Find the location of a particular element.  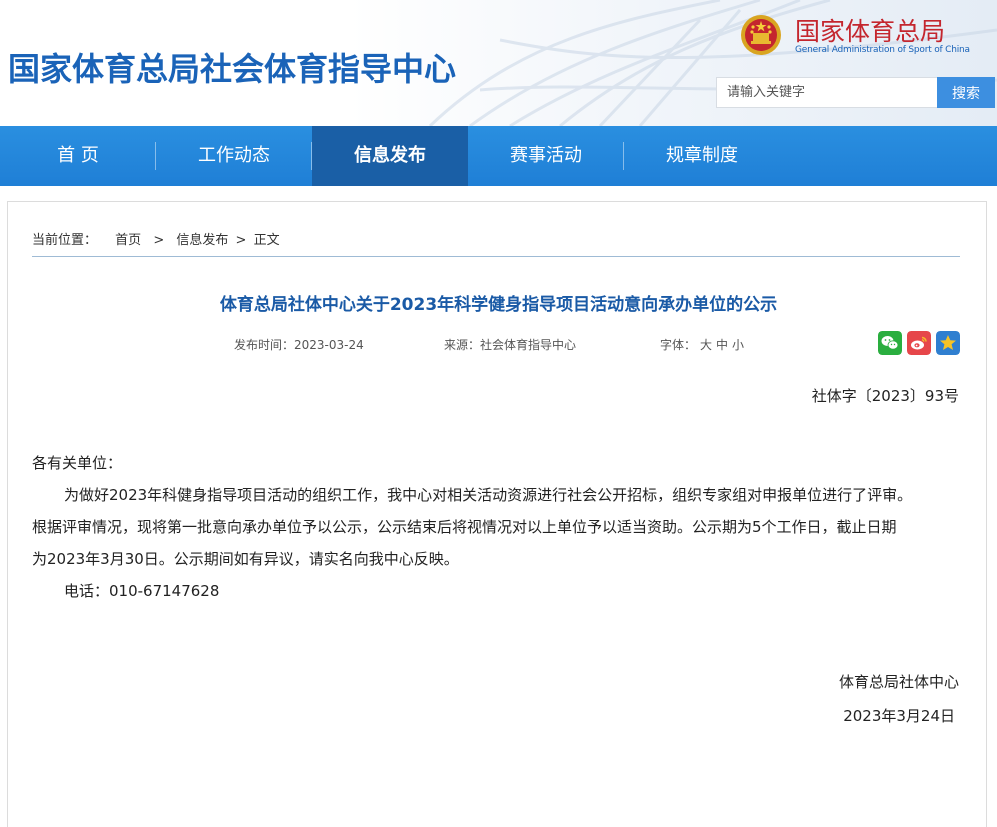

publish-time: 发布时间：2023-03-24 is located at coordinates (299, 344).